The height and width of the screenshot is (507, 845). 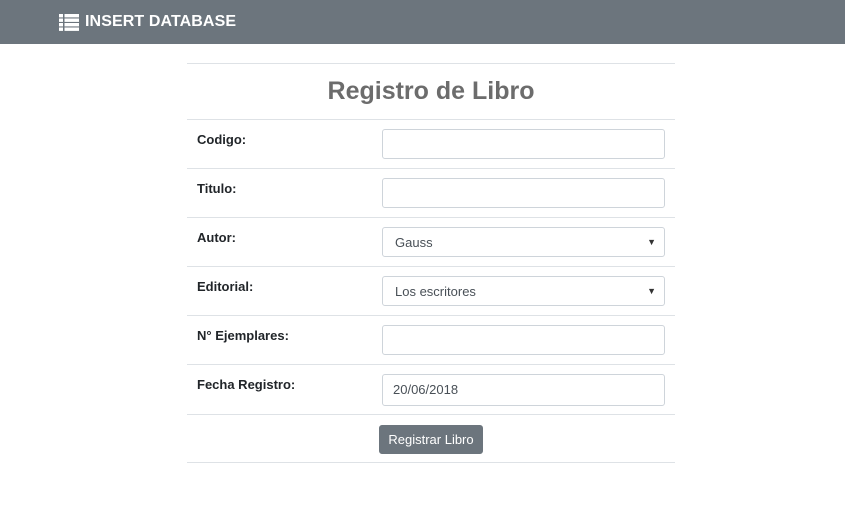 I want to click on editorial-label: Editorial:, so click(x=225, y=286).